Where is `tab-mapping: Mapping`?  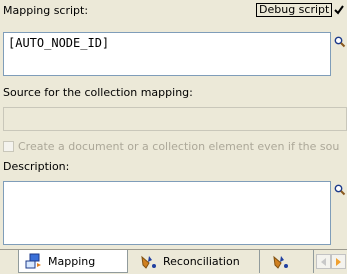 tab-mapping: Mapping is located at coordinates (73, 261).